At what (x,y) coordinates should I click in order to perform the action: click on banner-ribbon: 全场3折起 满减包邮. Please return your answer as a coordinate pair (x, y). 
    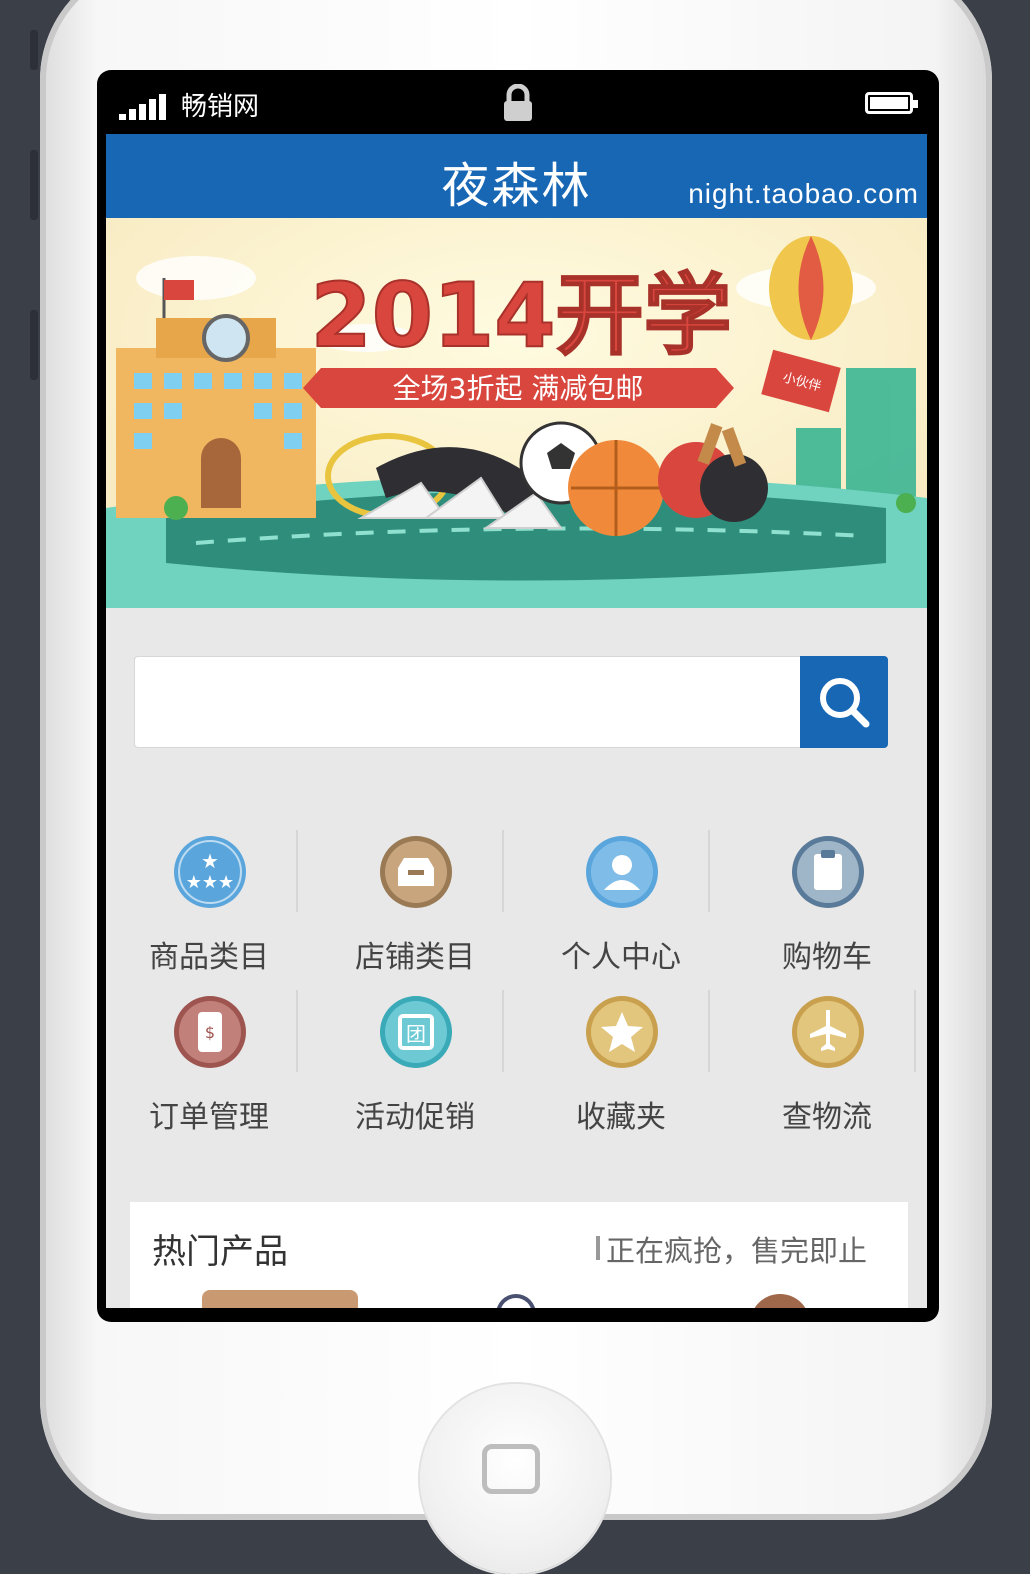
    Looking at the image, I should click on (518, 388).